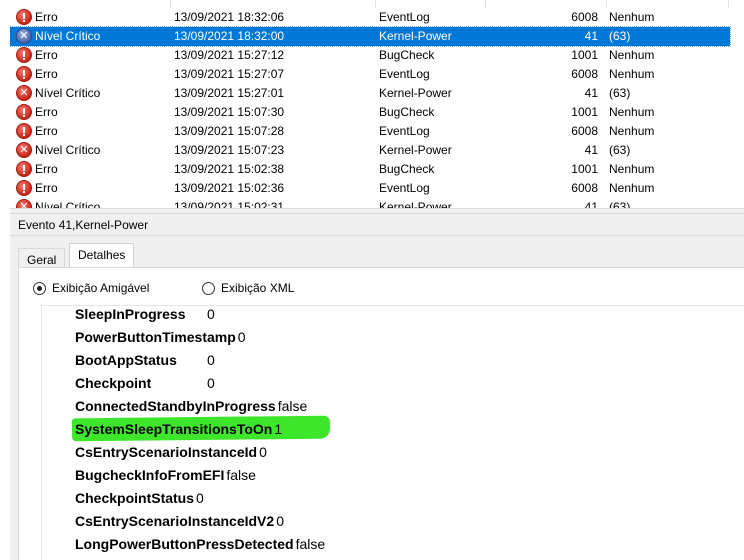 This screenshot has height=560, width=744. I want to click on event-date: 13/09/2021 15:07:30, so click(229, 112).